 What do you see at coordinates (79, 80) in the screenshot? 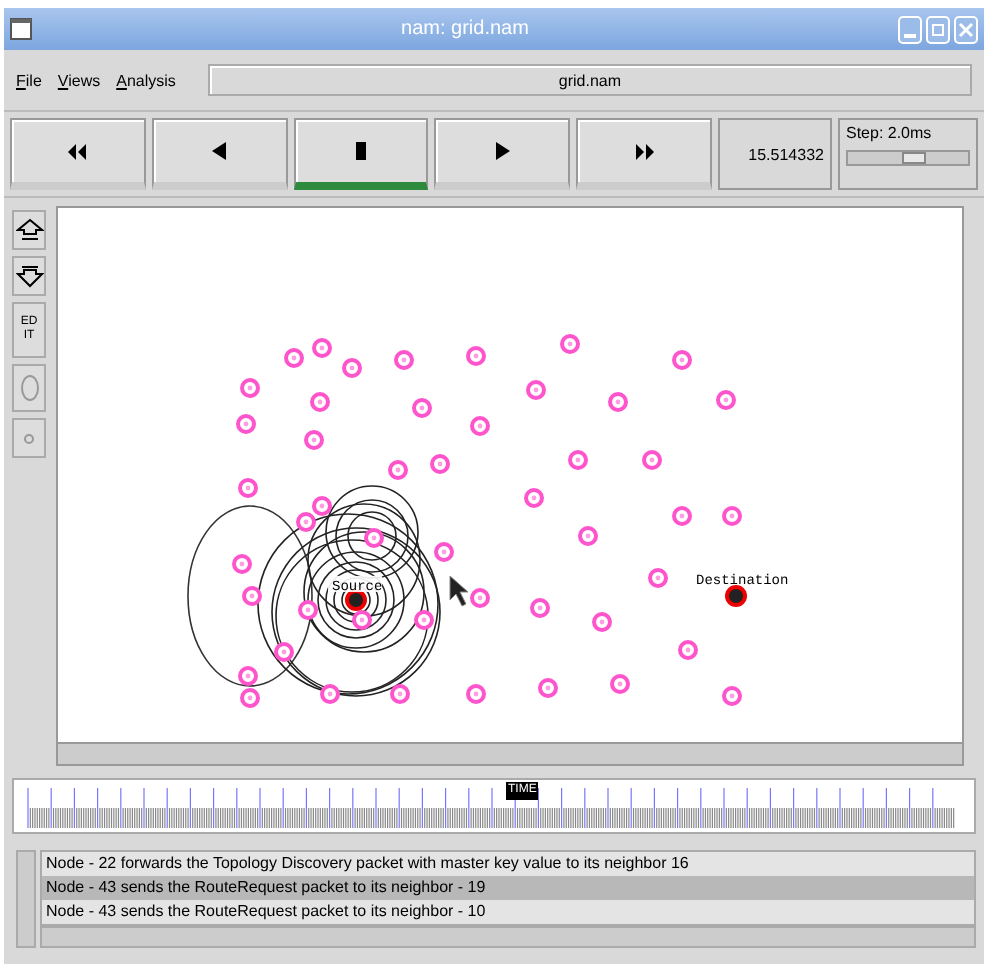
I see `menu-item: Views` at bounding box center [79, 80].